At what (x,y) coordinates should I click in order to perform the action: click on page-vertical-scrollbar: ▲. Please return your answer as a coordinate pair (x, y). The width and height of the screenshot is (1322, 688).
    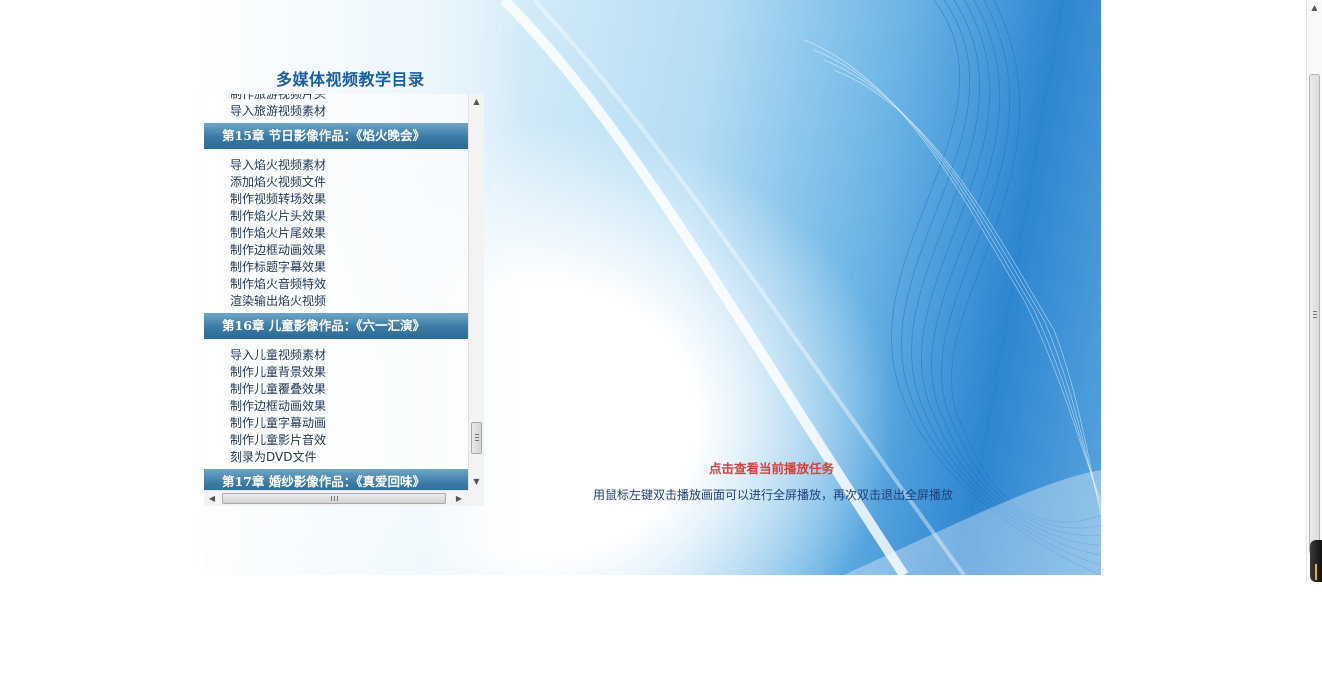
    Looking at the image, I should click on (1314, 291).